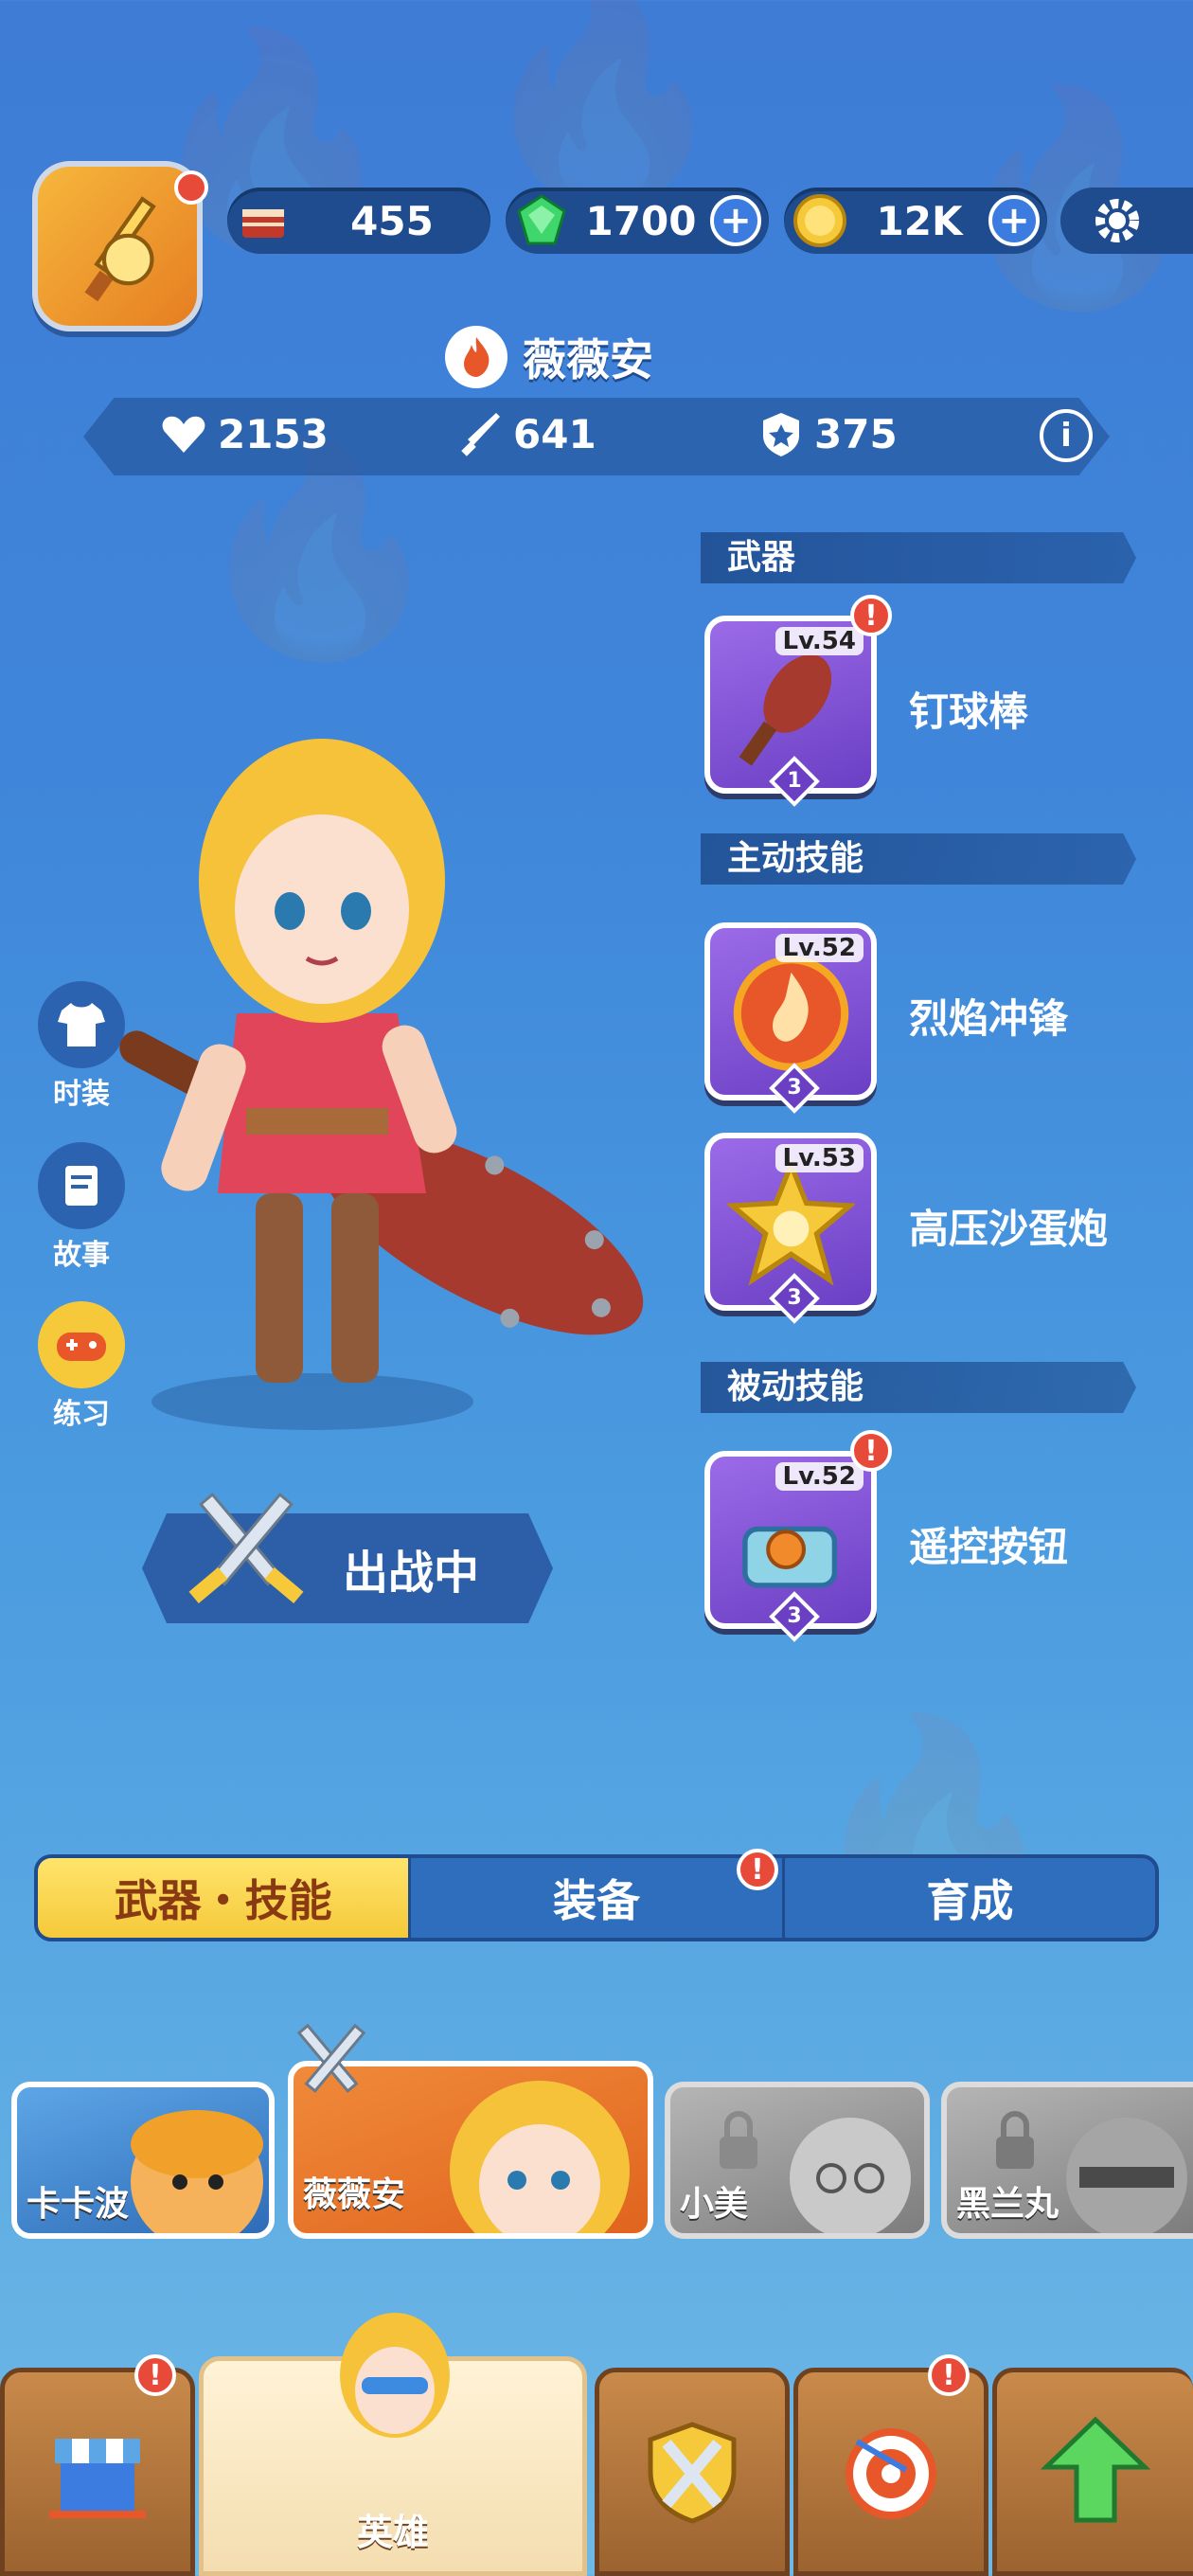 Image resolution: width=1193 pixels, height=2576 pixels. What do you see at coordinates (476, 357) in the screenshot?
I see `fire-element-icon` at bounding box center [476, 357].